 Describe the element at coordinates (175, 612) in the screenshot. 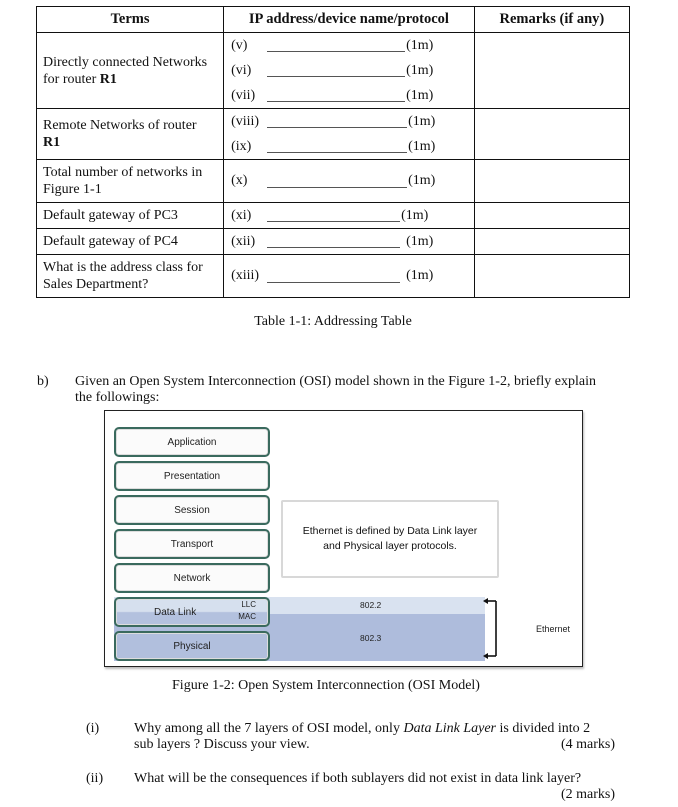

I see `layer-data-link-label: Data Link` at that location.